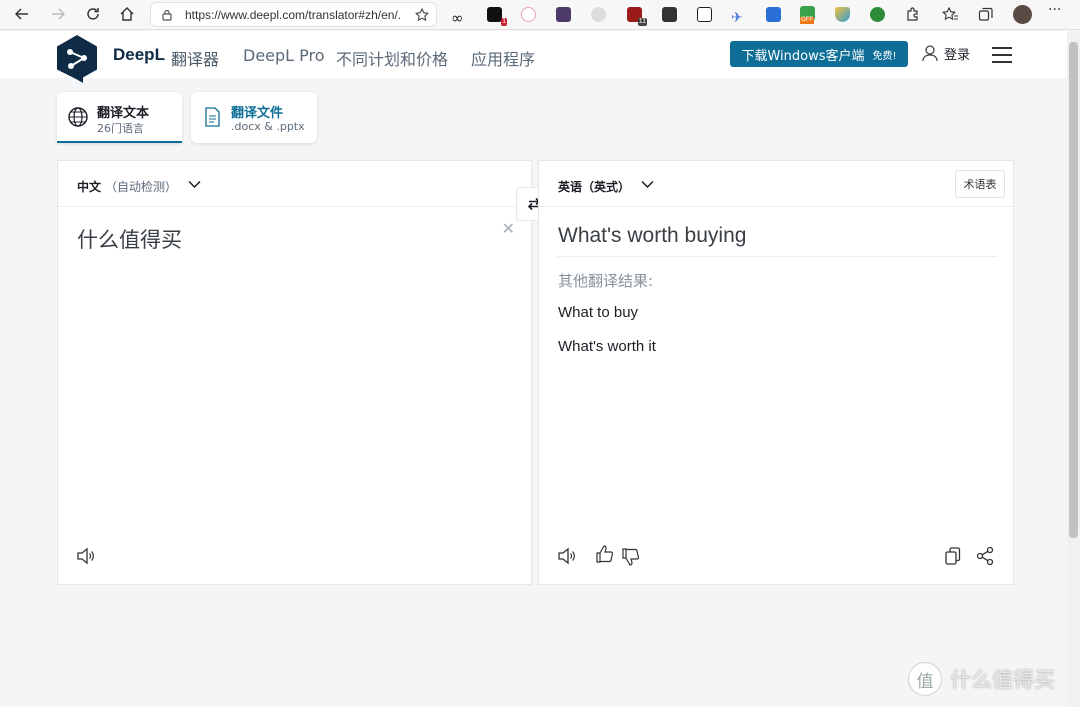 The height and width of the screenshot is (707, 1080). I want to click on share-icon, so click(985, 556).